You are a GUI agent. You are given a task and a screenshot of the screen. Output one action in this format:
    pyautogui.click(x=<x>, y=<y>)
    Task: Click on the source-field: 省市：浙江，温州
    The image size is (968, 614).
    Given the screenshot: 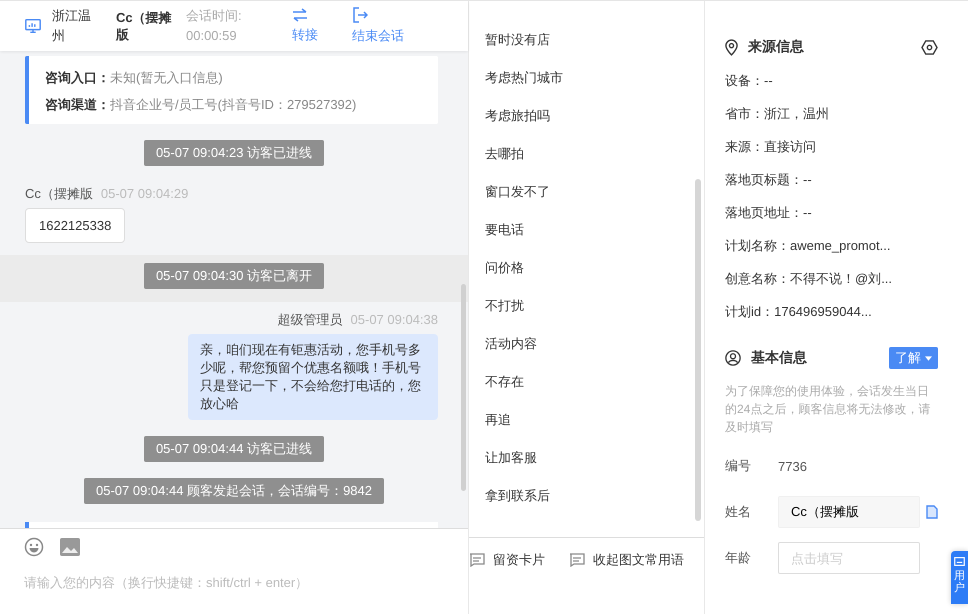 What is the action you would take?
    pyautogui.click(x=831, y=113)
    